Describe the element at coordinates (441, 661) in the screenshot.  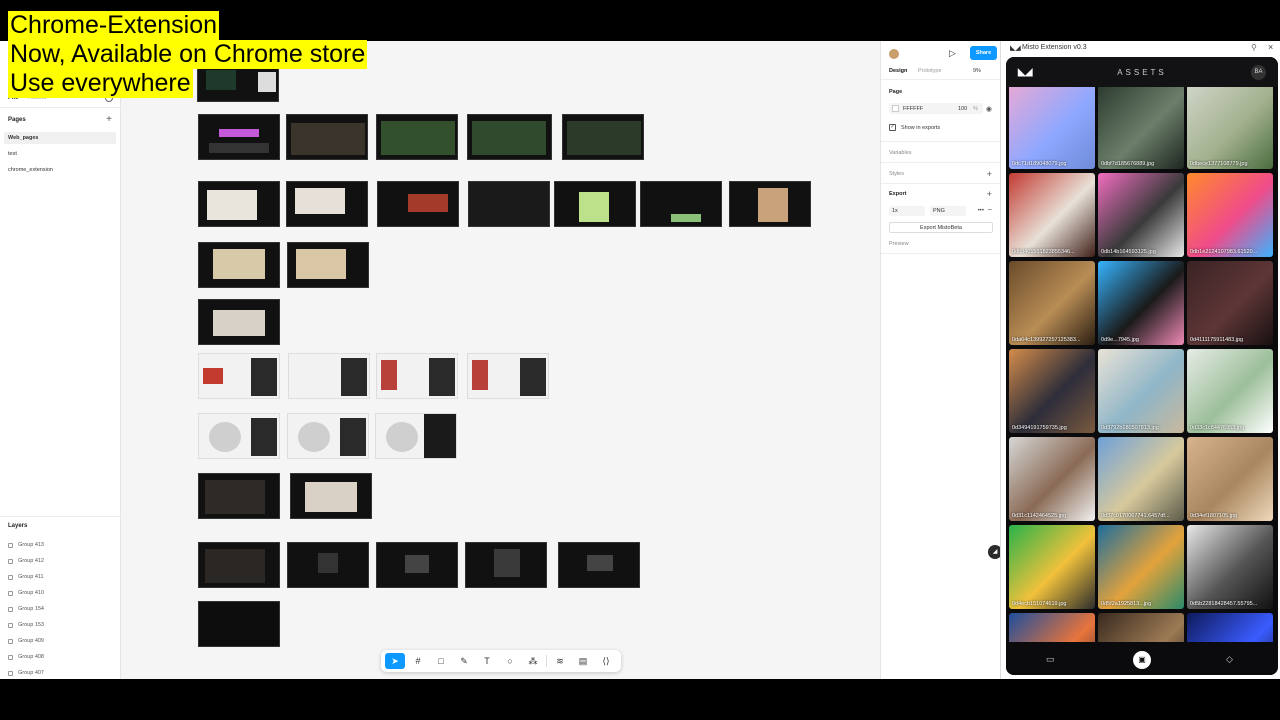
I see `rectangle-tool-icon: □` at that location.